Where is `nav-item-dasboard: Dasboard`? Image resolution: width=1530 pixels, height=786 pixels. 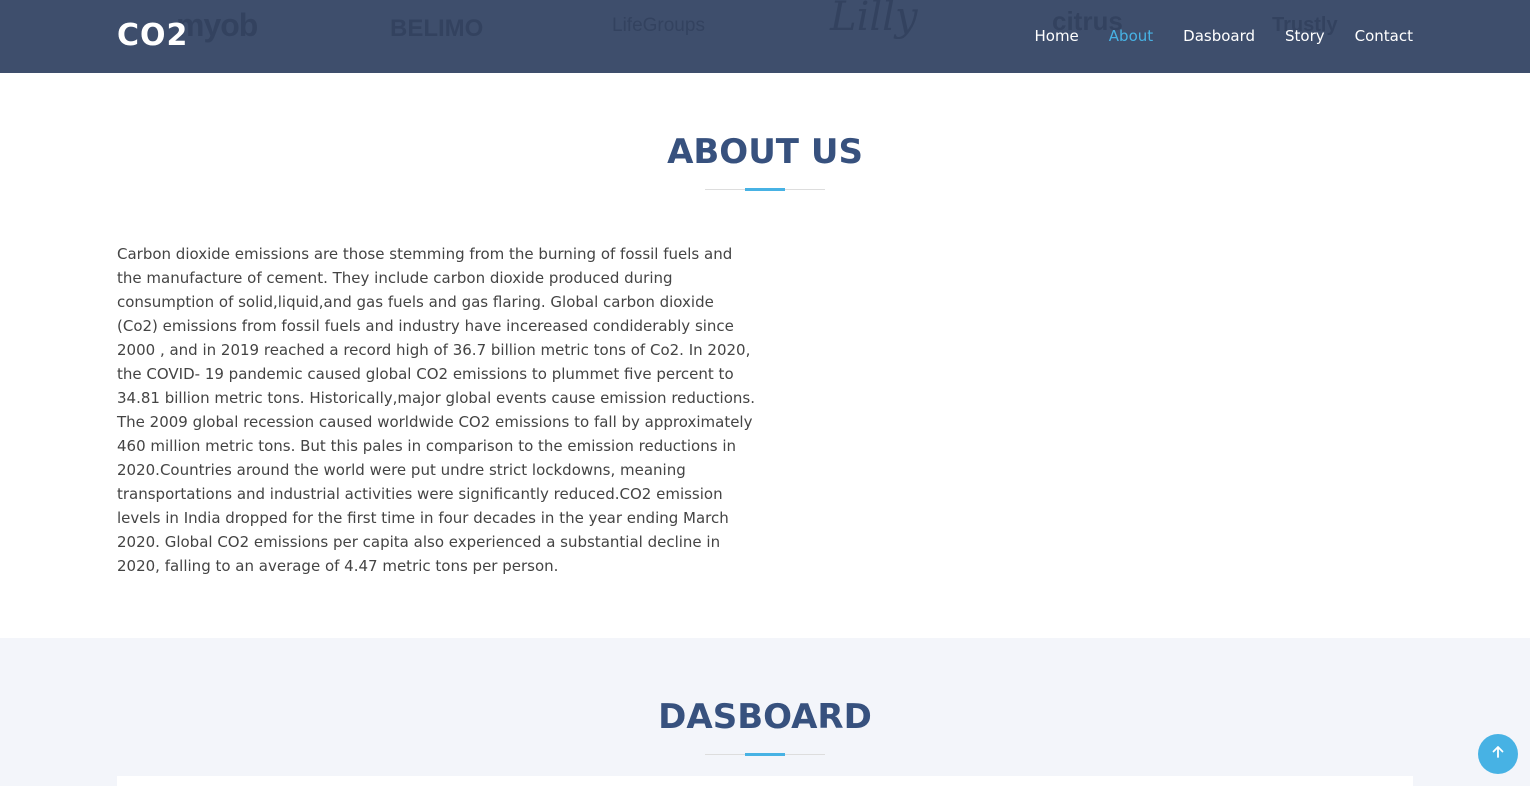
nav-item-dasboard: Dasboard is located at coordinates (1219, 36).